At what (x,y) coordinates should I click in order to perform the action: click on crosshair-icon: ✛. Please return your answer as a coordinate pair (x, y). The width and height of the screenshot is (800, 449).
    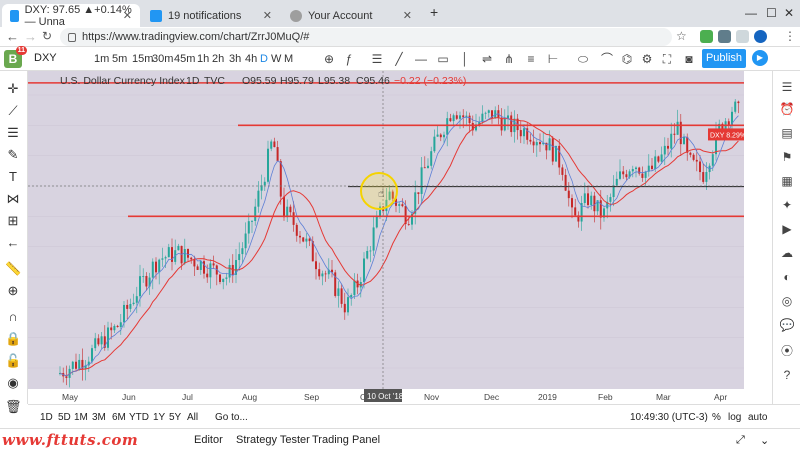
    Looking at the image, I should click on (13, 89).